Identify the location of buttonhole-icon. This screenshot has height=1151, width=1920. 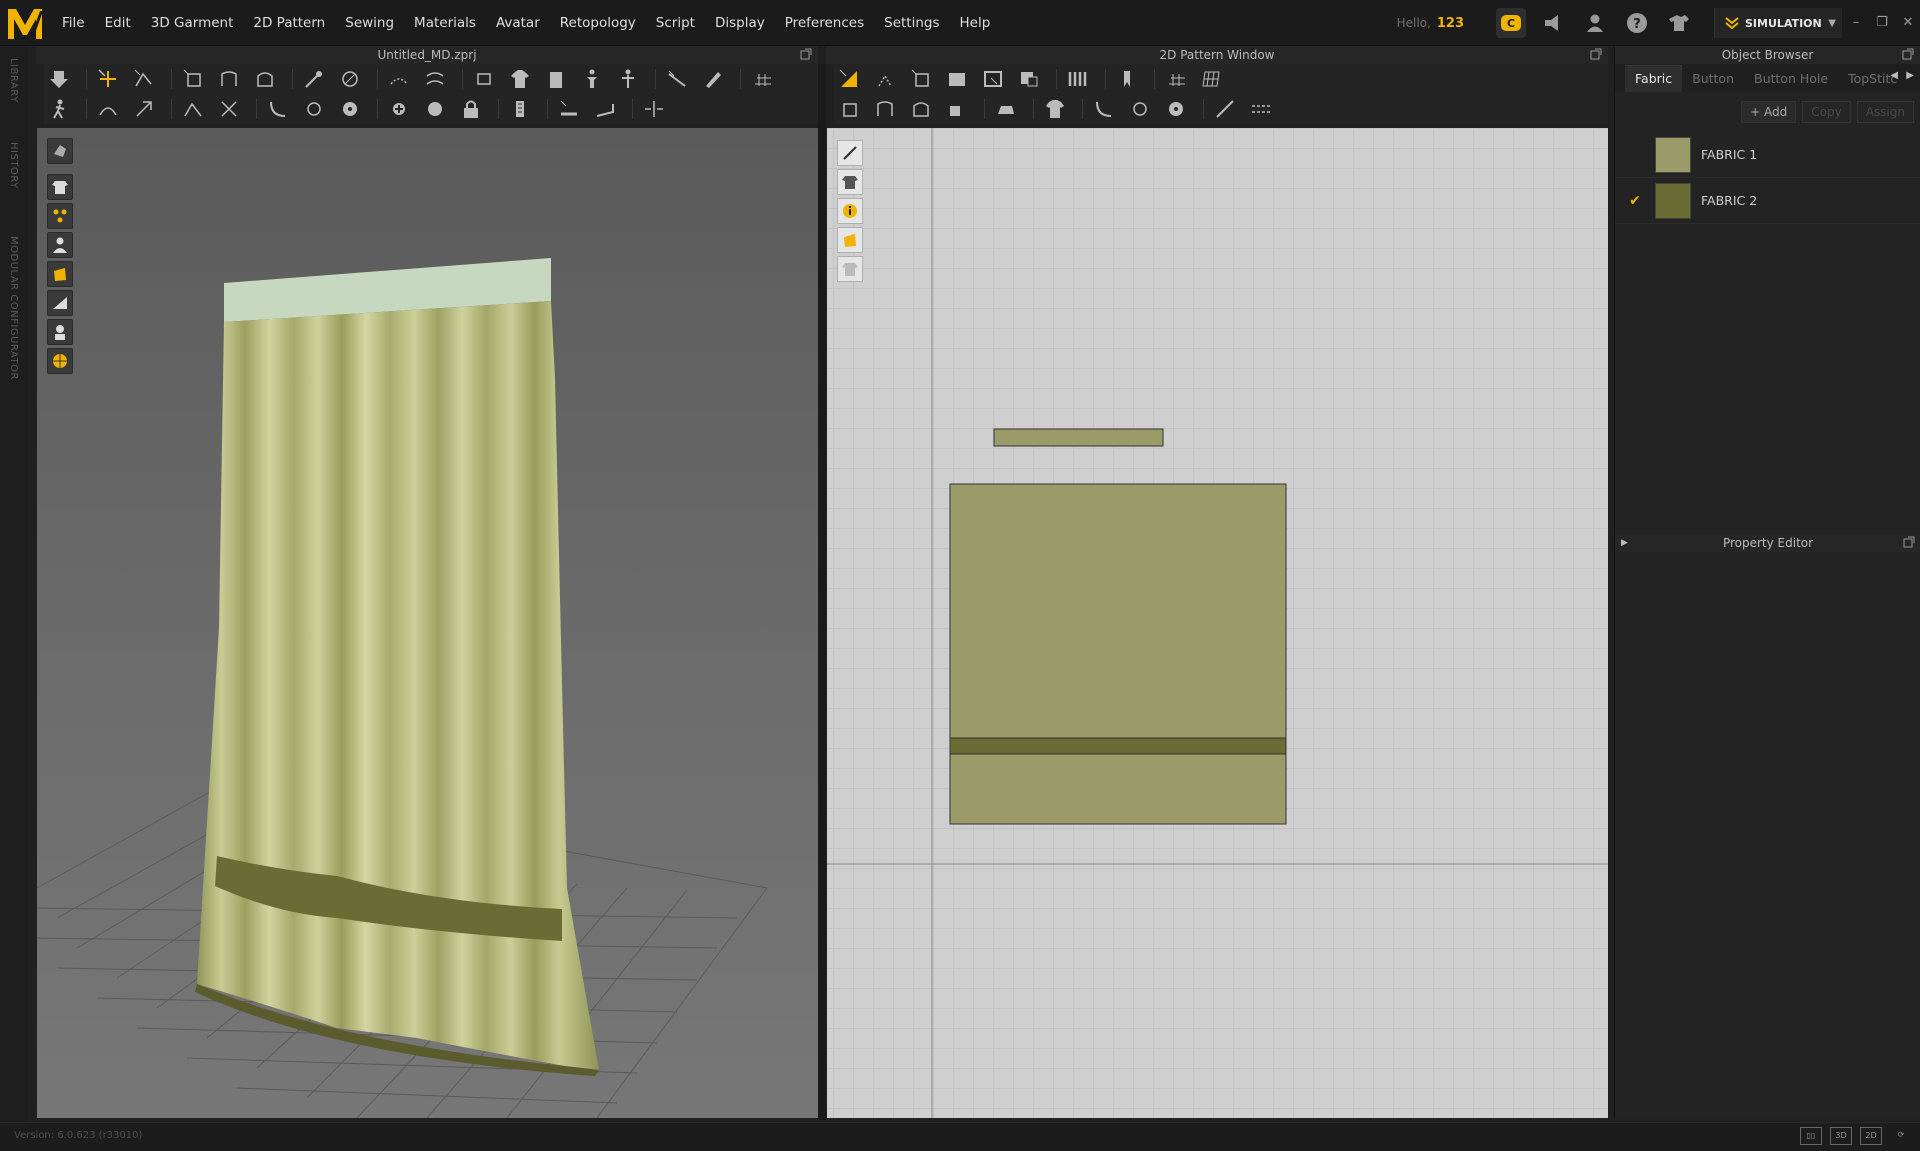
(350, 109).